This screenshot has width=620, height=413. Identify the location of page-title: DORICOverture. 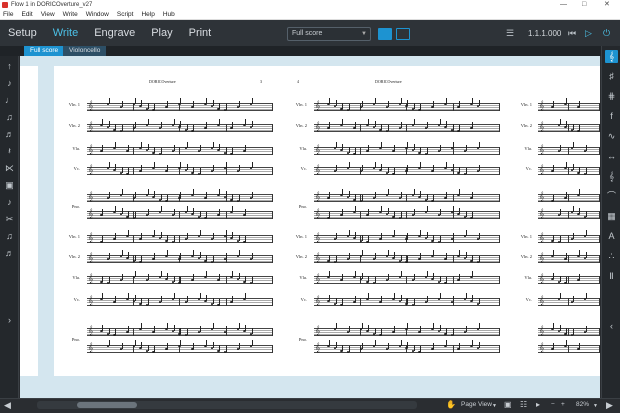
(162, 81).